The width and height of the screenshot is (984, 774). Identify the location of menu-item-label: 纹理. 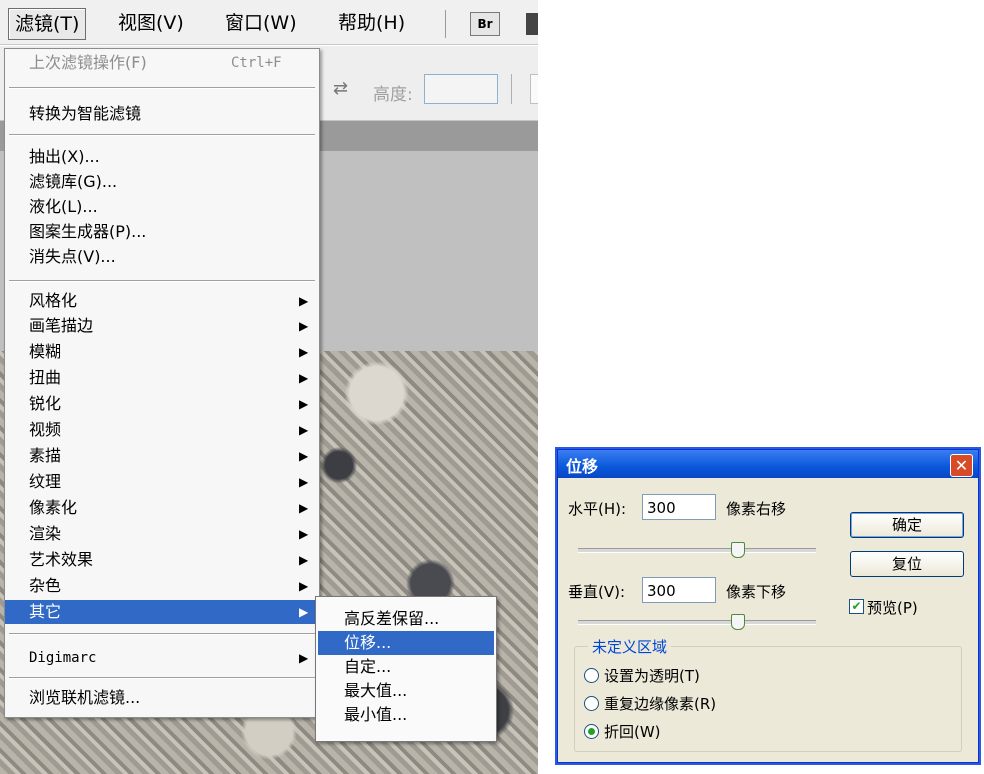
(45, 481).